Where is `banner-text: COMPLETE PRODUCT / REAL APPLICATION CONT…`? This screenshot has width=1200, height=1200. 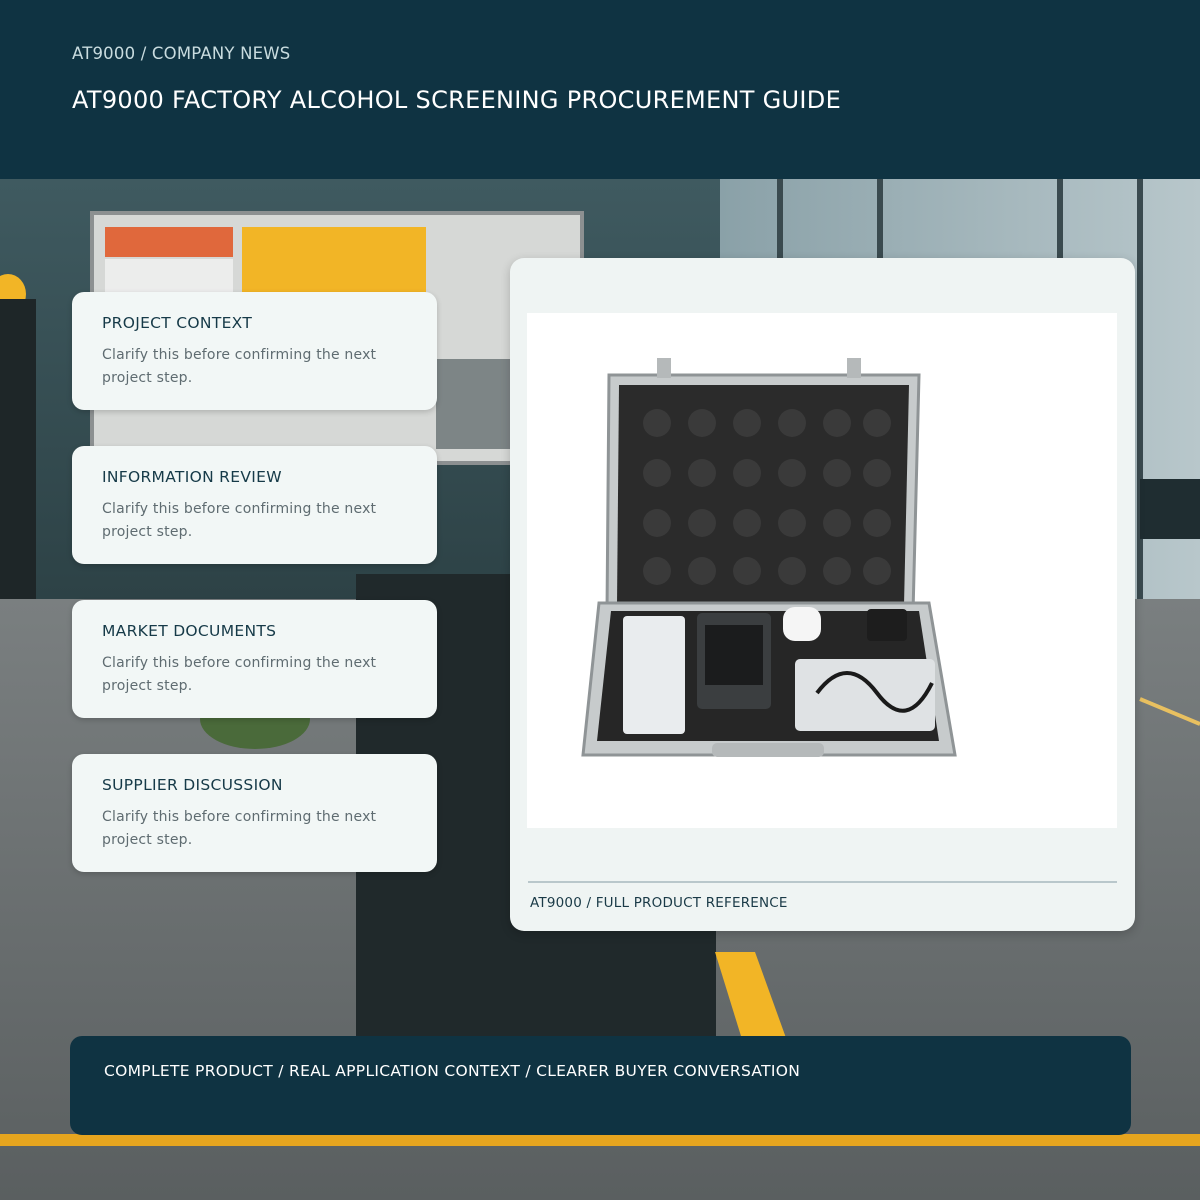 banner-text: COMPLETE PRODUCT / REAL APPLICATION CONT… is located at coordinates (452, 1071).